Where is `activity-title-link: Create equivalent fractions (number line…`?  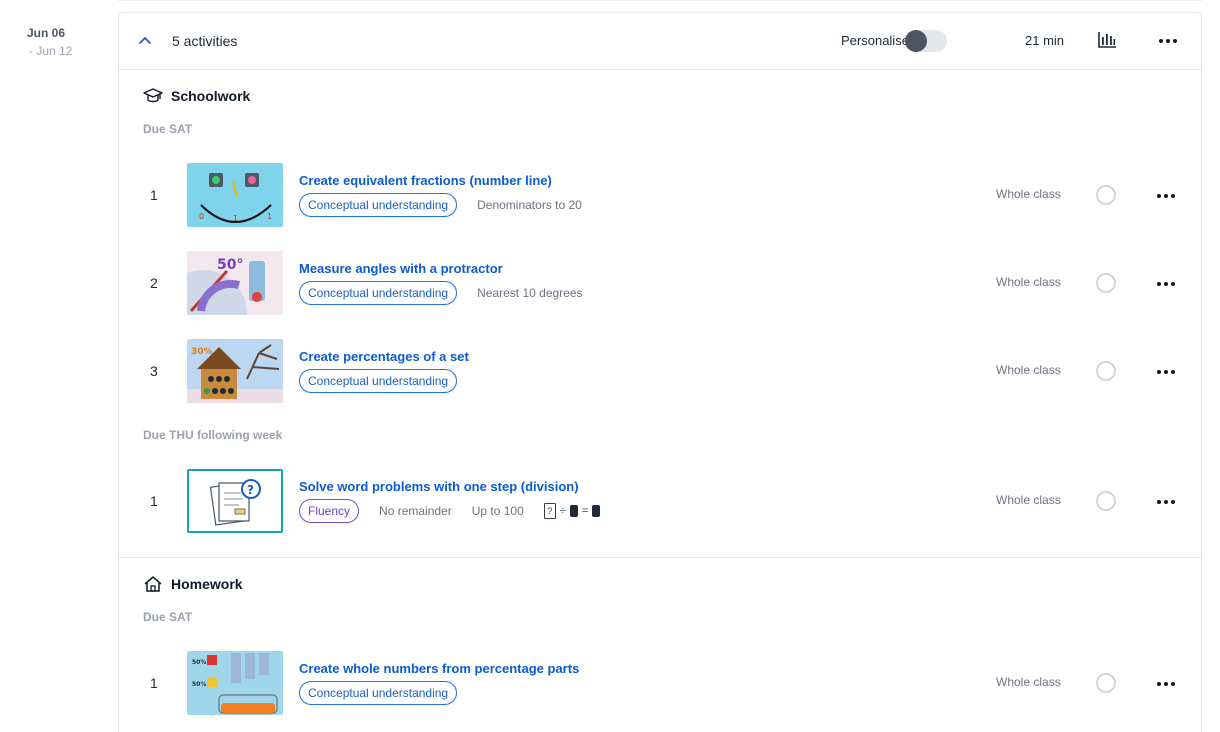
activity-title-link: Create equivalent fractions (number line… is located at coordinates (425, 180).